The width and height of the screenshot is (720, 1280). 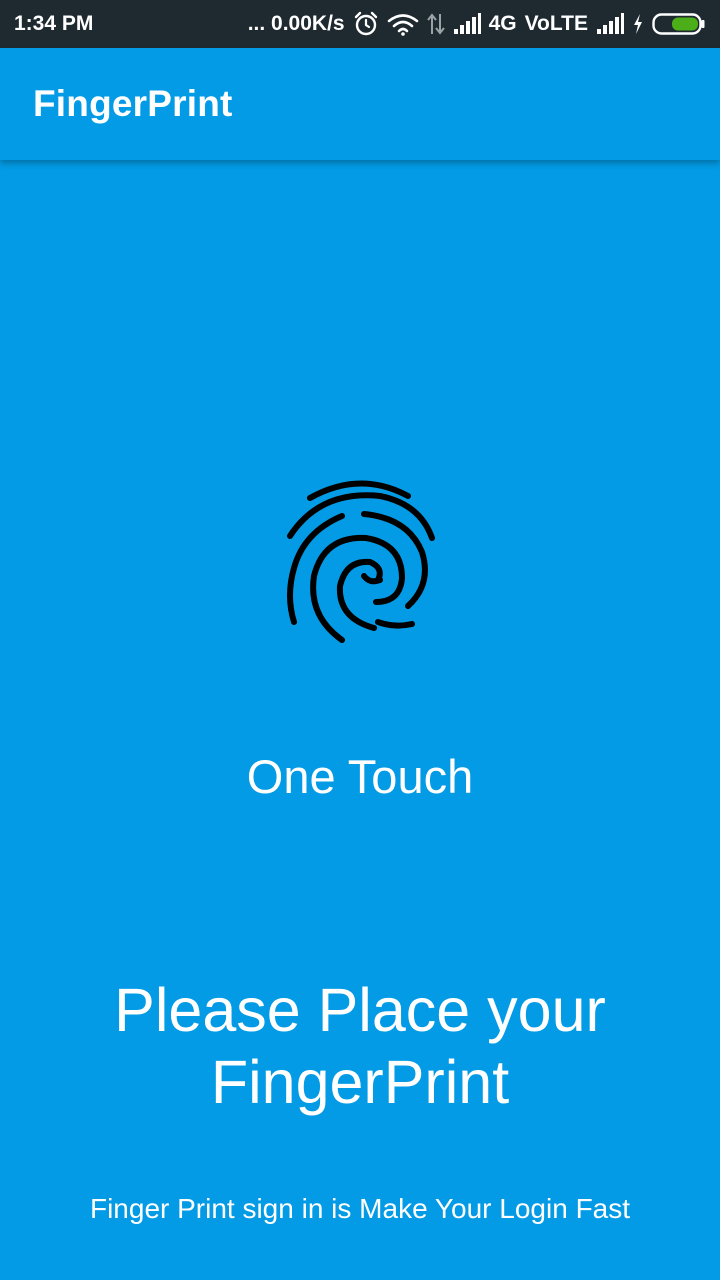 What do you see at coordinates (502, 23) in the screenshot?
I see `network-type: 4G` at bounding box center [502, 23].